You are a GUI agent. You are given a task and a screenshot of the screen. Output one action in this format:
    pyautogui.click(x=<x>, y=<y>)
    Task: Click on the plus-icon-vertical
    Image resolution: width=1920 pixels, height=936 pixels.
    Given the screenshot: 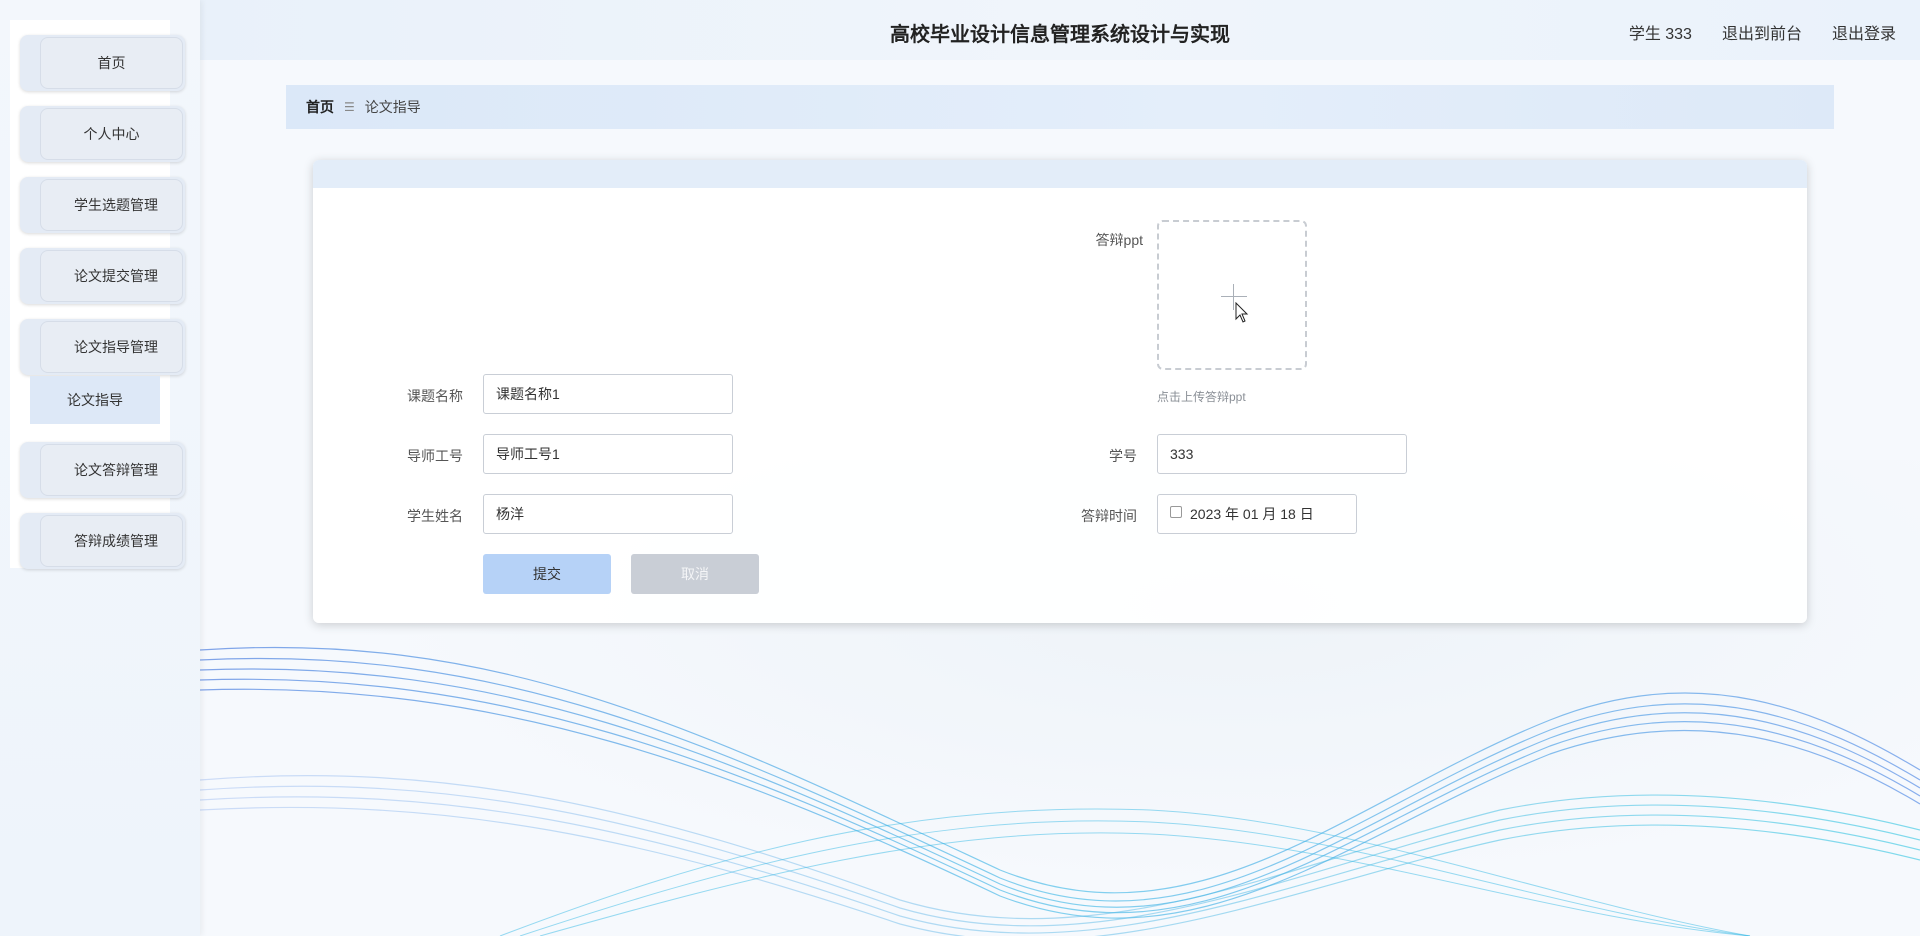 What is the action you would take?
    pyautogui.click(x=1233, y=297)
    